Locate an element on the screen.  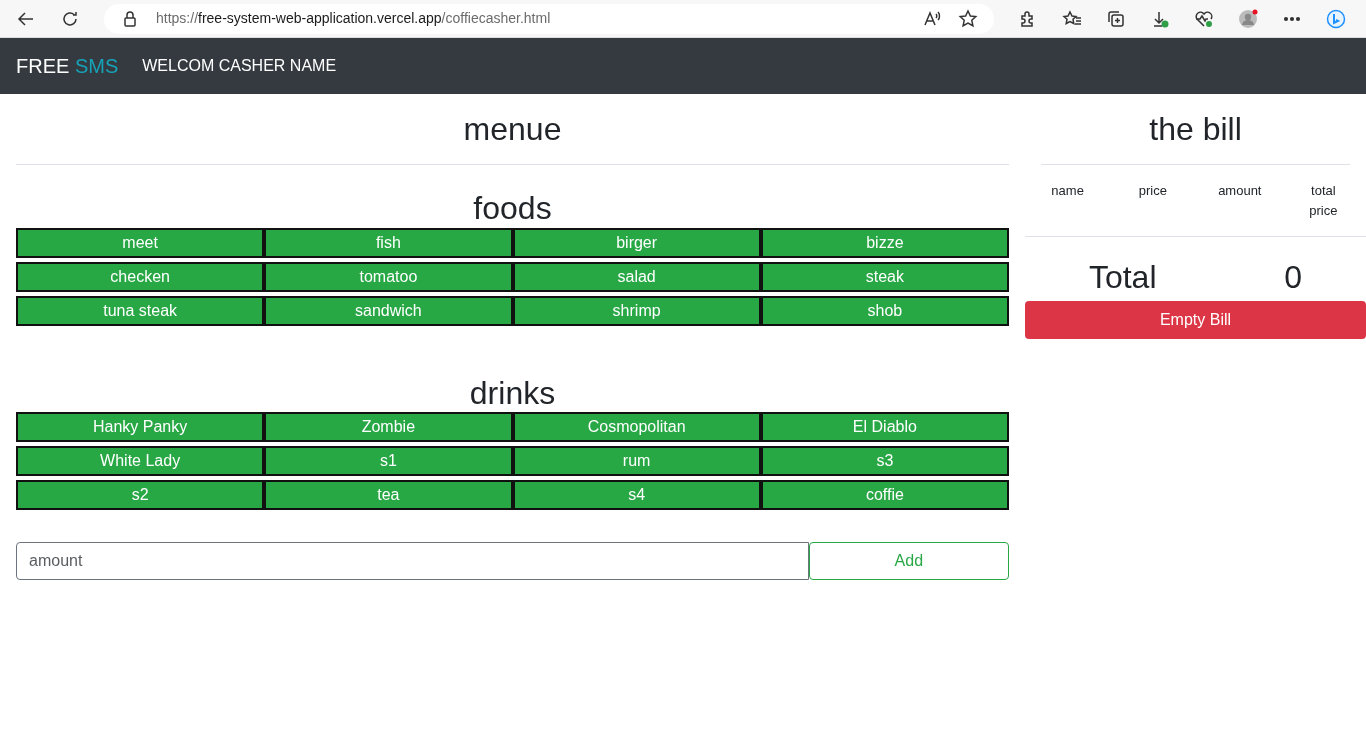
total-value: 0 is located at coordinates (1293, 278).